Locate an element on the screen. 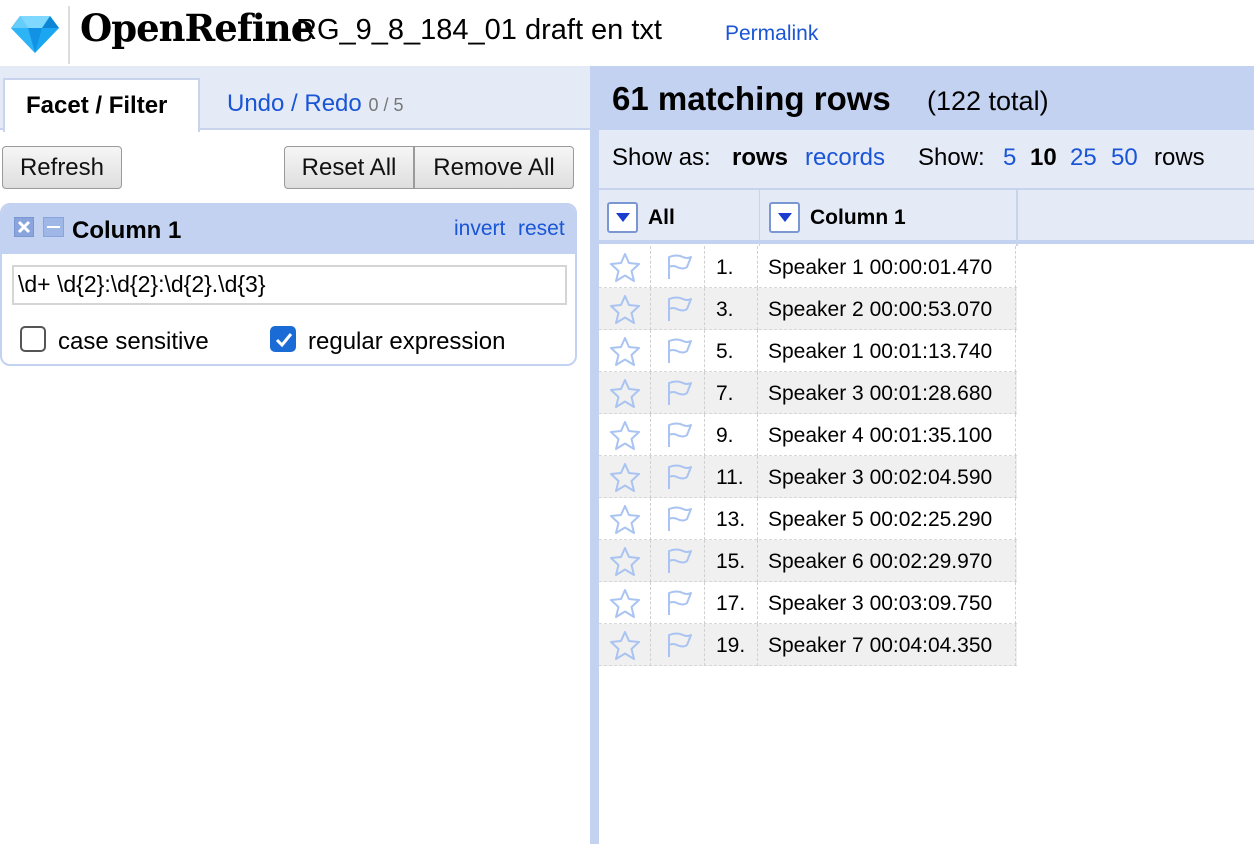 This screenshot has height=844, width=1254. all-column-header: All is located at coordinates (661, 218).